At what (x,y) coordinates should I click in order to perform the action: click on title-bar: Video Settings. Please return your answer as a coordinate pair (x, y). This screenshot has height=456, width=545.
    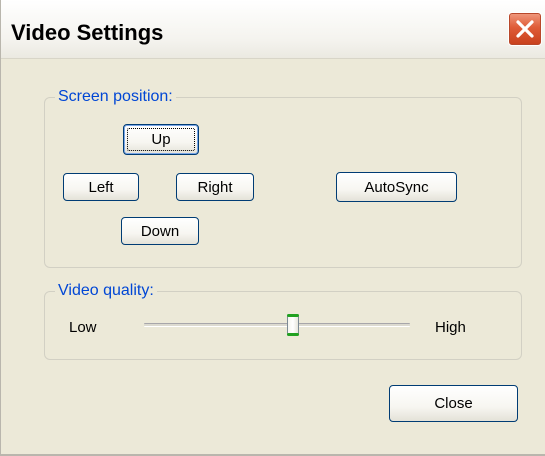
    Looking at the image, I should click on (273, 29).